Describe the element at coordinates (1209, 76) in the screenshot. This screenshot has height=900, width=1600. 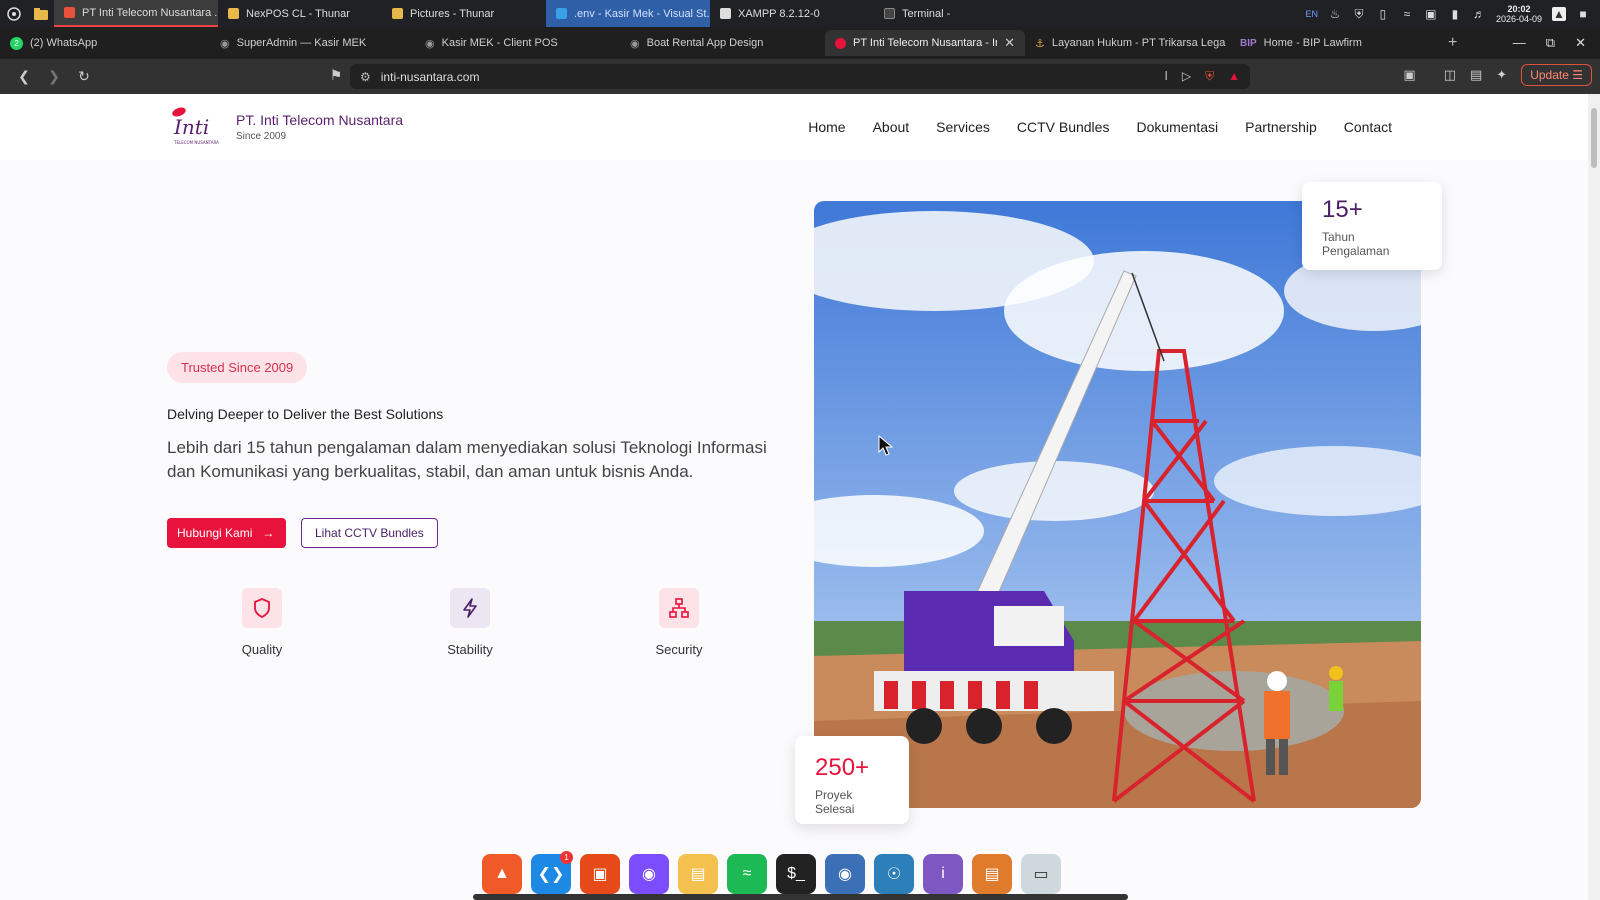
I see `brave-shield-icon: ⛨` at that location.